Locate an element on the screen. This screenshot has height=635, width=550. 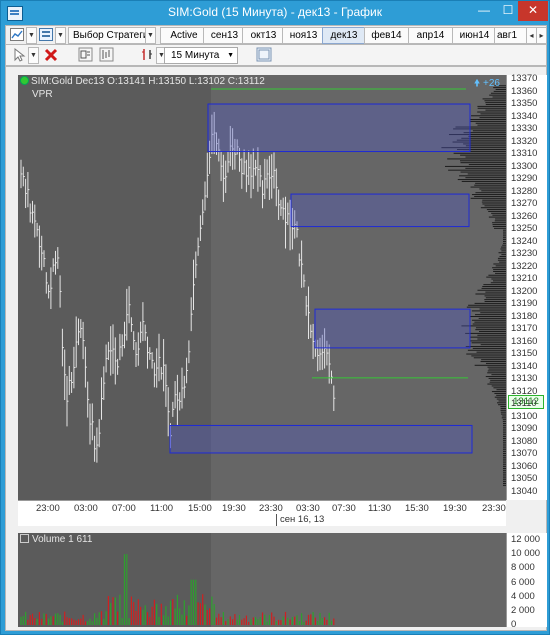
tab-oct13: окт13 is located at coordinates (263, 35).